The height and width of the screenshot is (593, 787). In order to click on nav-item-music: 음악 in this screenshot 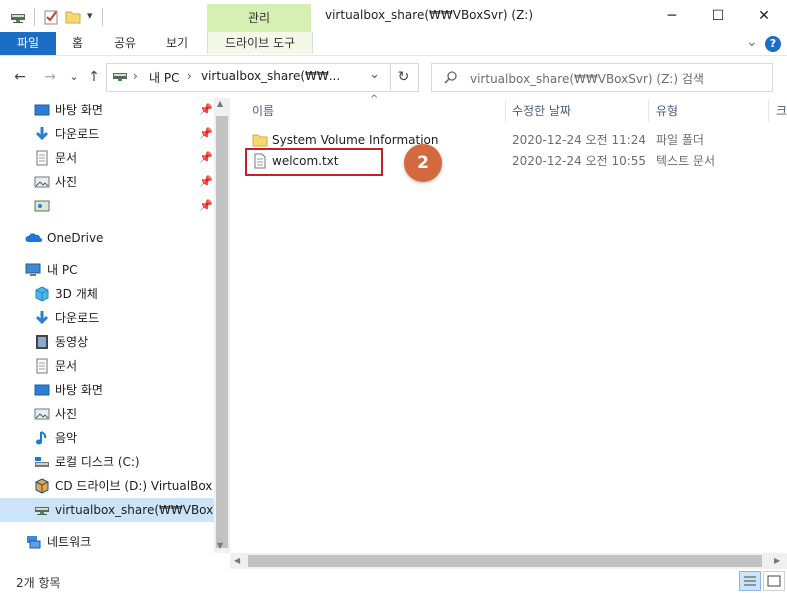, I will do `click(107, 438)`.